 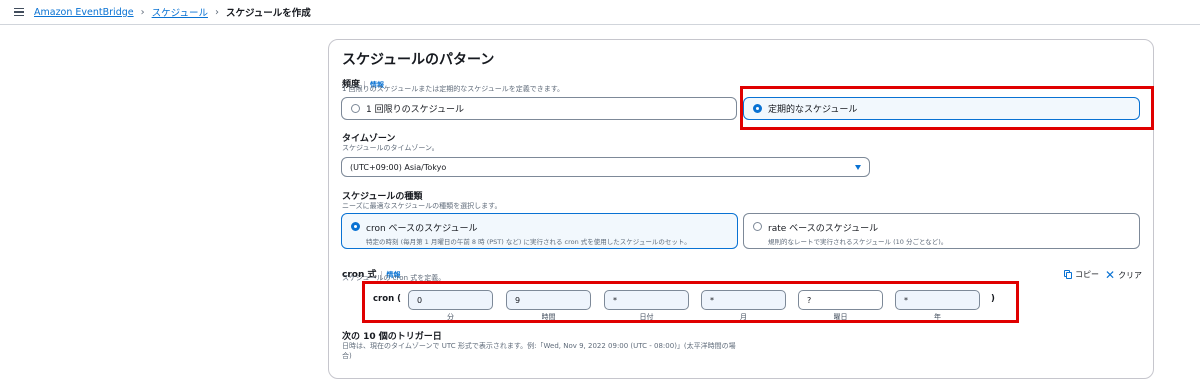 I want to click on highlight-box-cron, so click(x=690, y=302).